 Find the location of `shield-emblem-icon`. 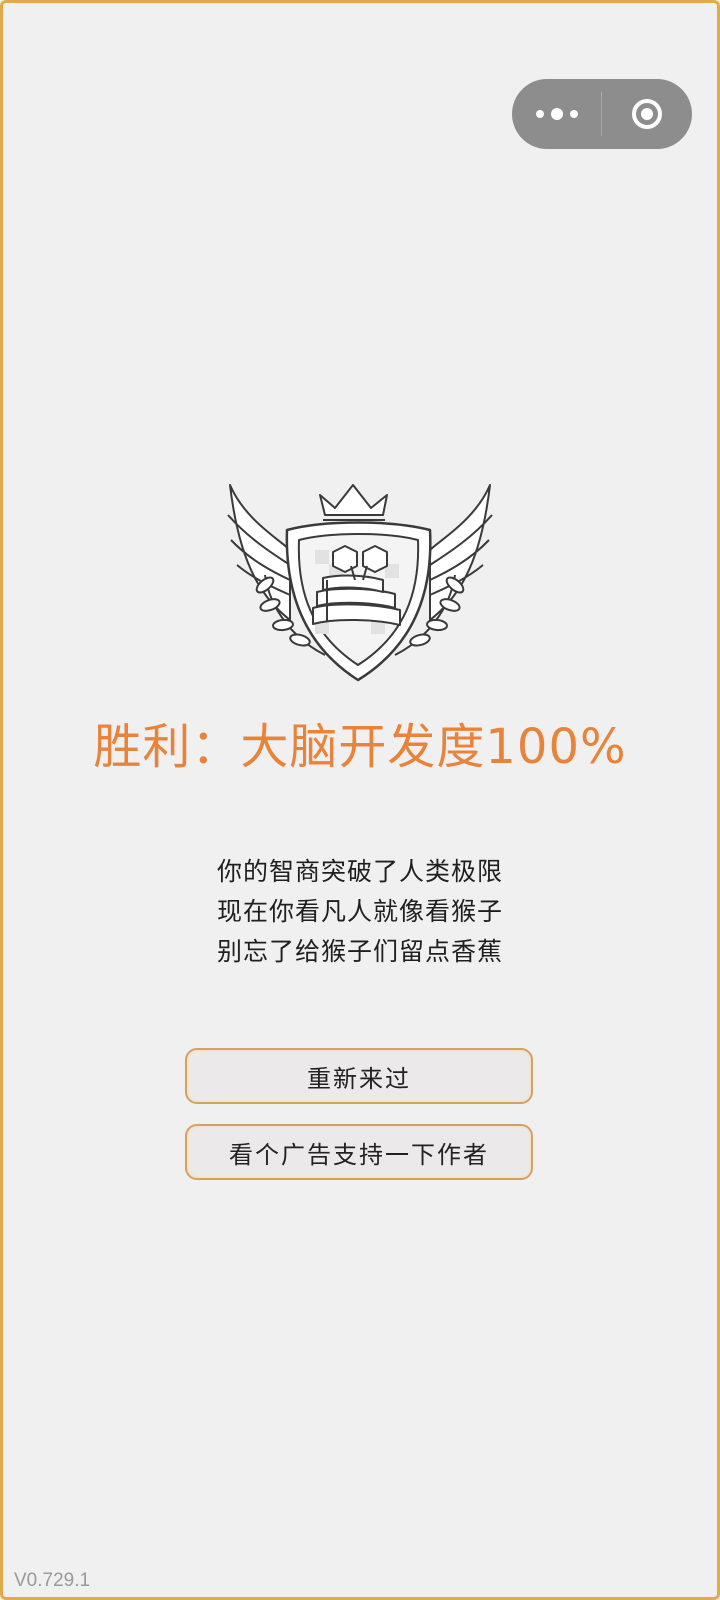

shield-emblem-icon is located at coordinates (360, 583).